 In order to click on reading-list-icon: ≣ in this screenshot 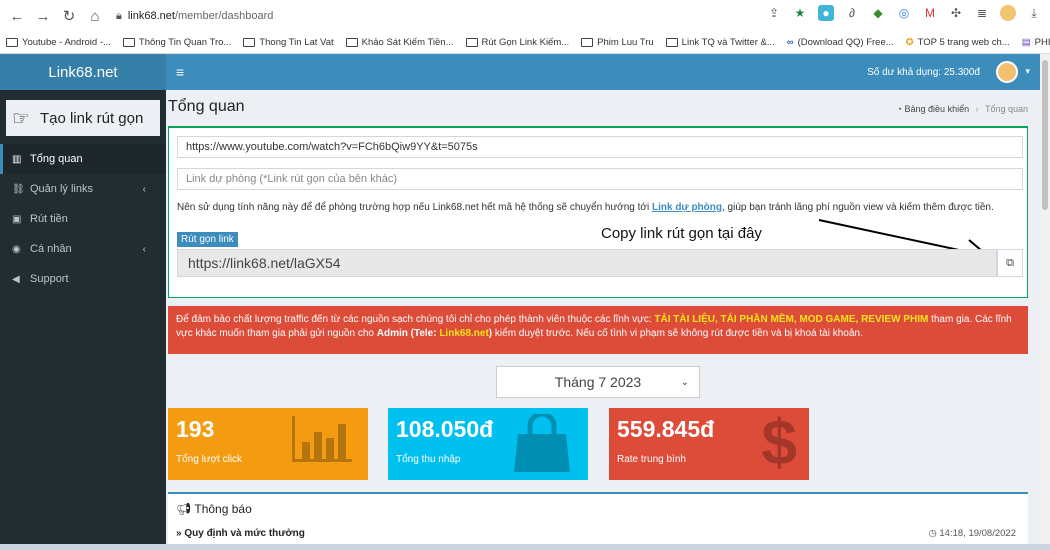, I will do `click(982, 13)`.